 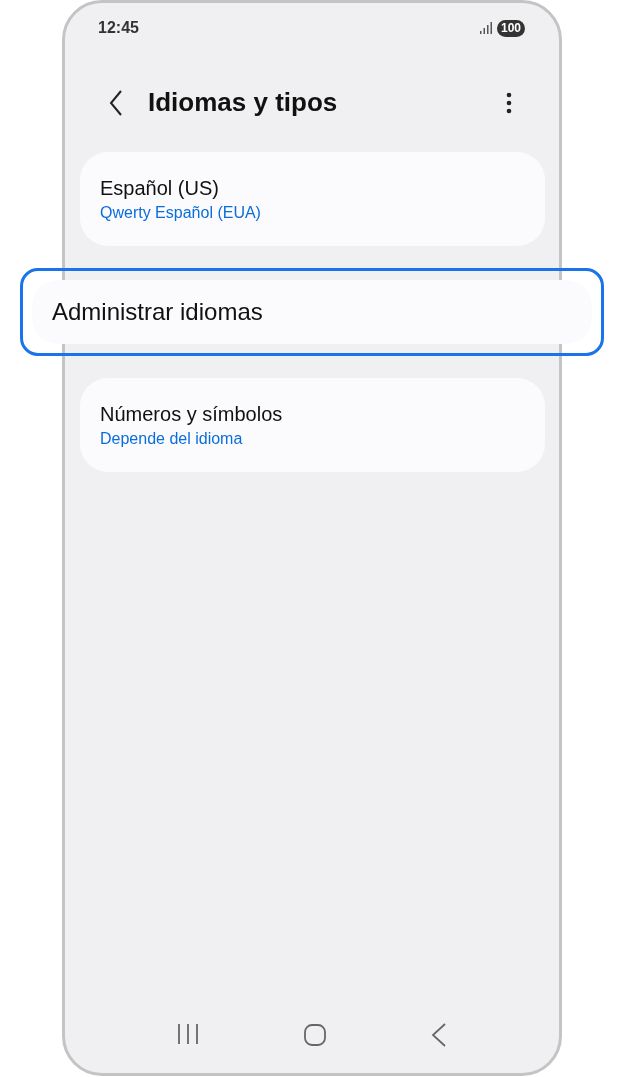 What do you see at coordinates (312, 199) in the screenshot?
I see `list-item: Español (US) Qwerty Español (EUA)` at bounding box center [312, 199].